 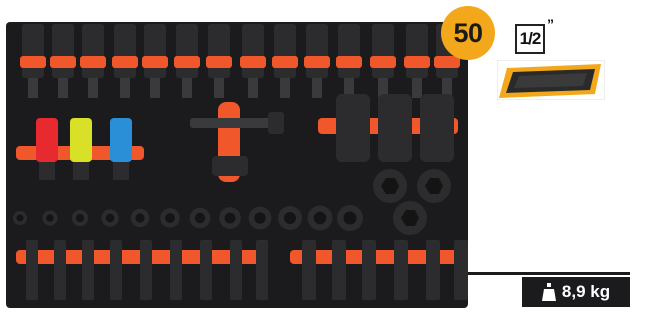 I want to click on tray-thumbnail-icon, so click(x=551, y=80).